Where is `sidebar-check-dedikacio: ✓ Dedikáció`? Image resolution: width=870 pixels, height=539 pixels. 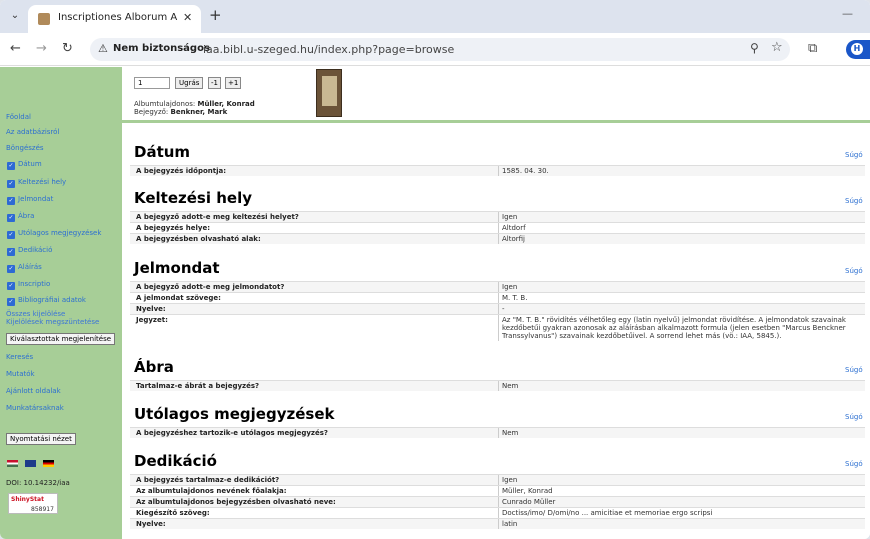 sidebar-check-dedikacio: ✓ Dedikáció is located at coordinates (29, 251).